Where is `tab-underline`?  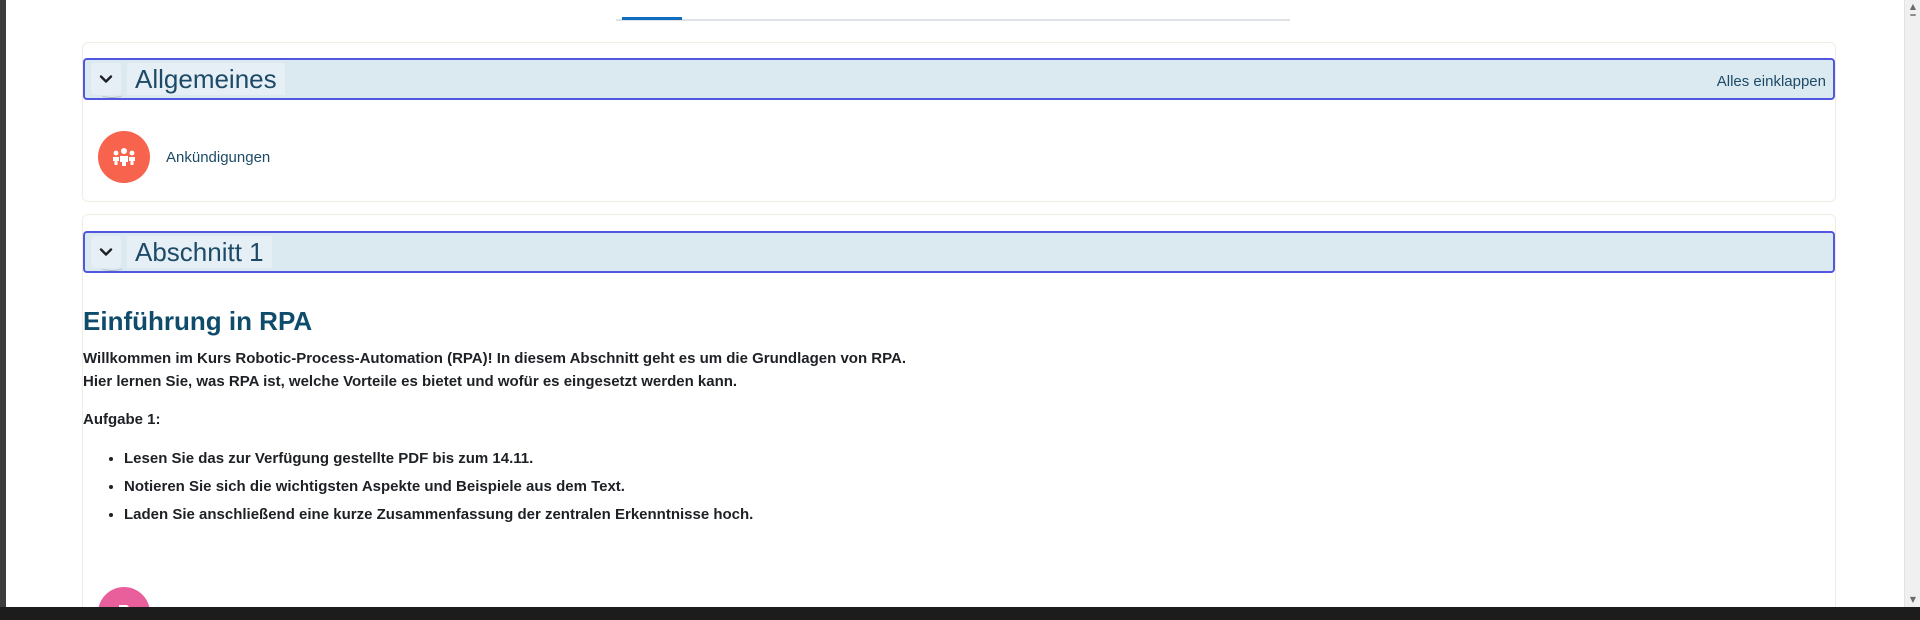 tab-underline is located at coordinates (953, 20).